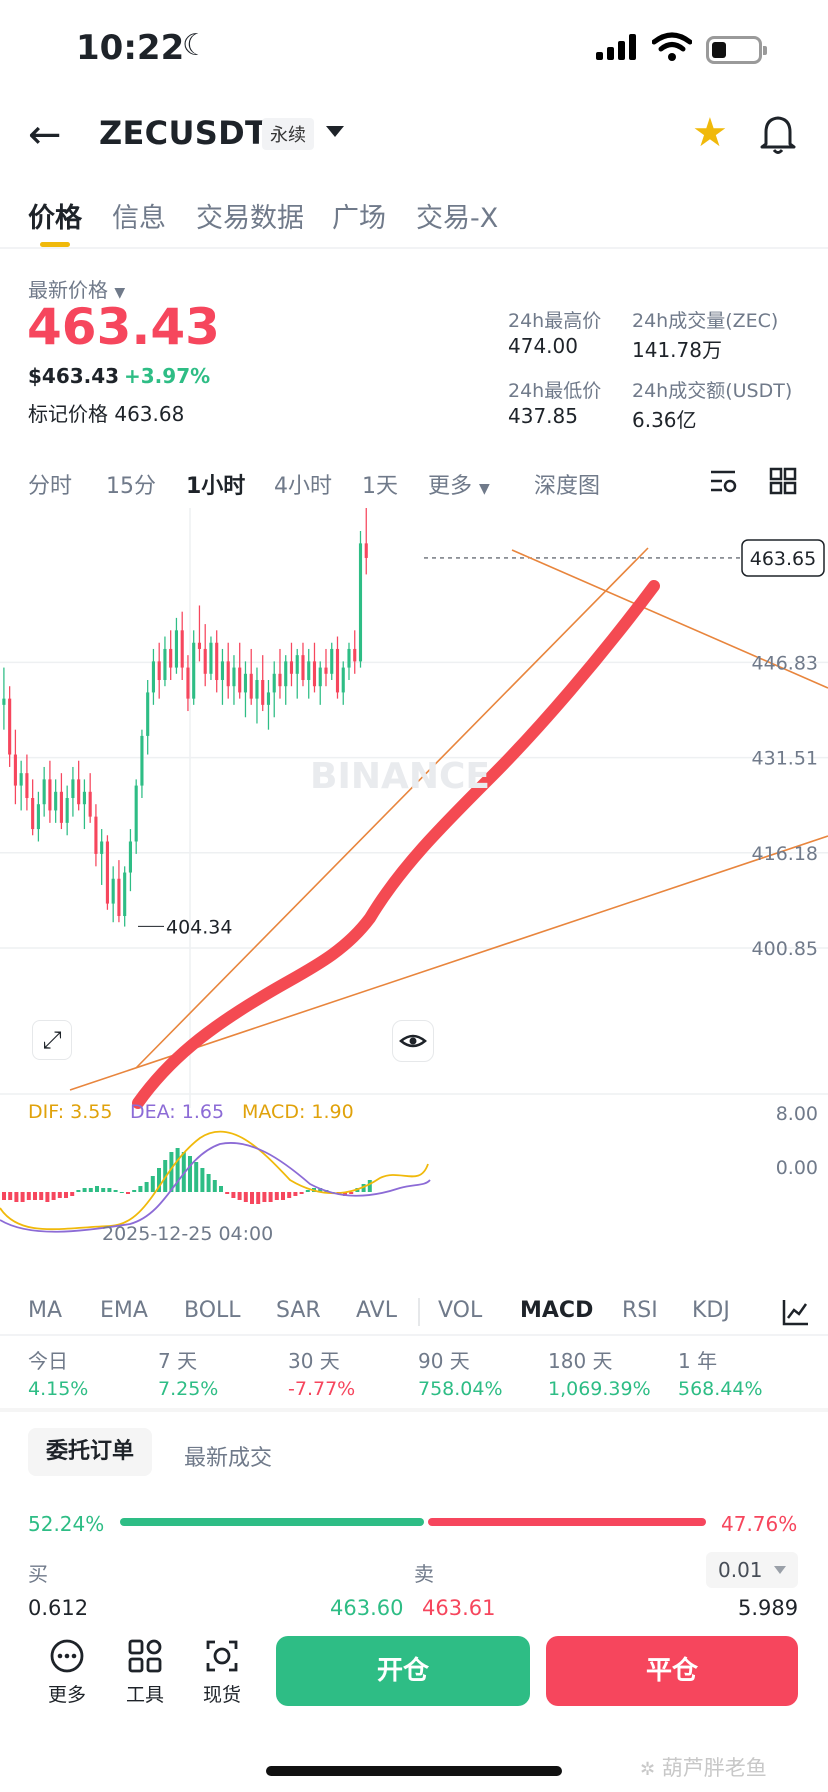  I want to click on more-label: 更多, so click(67, 1693).